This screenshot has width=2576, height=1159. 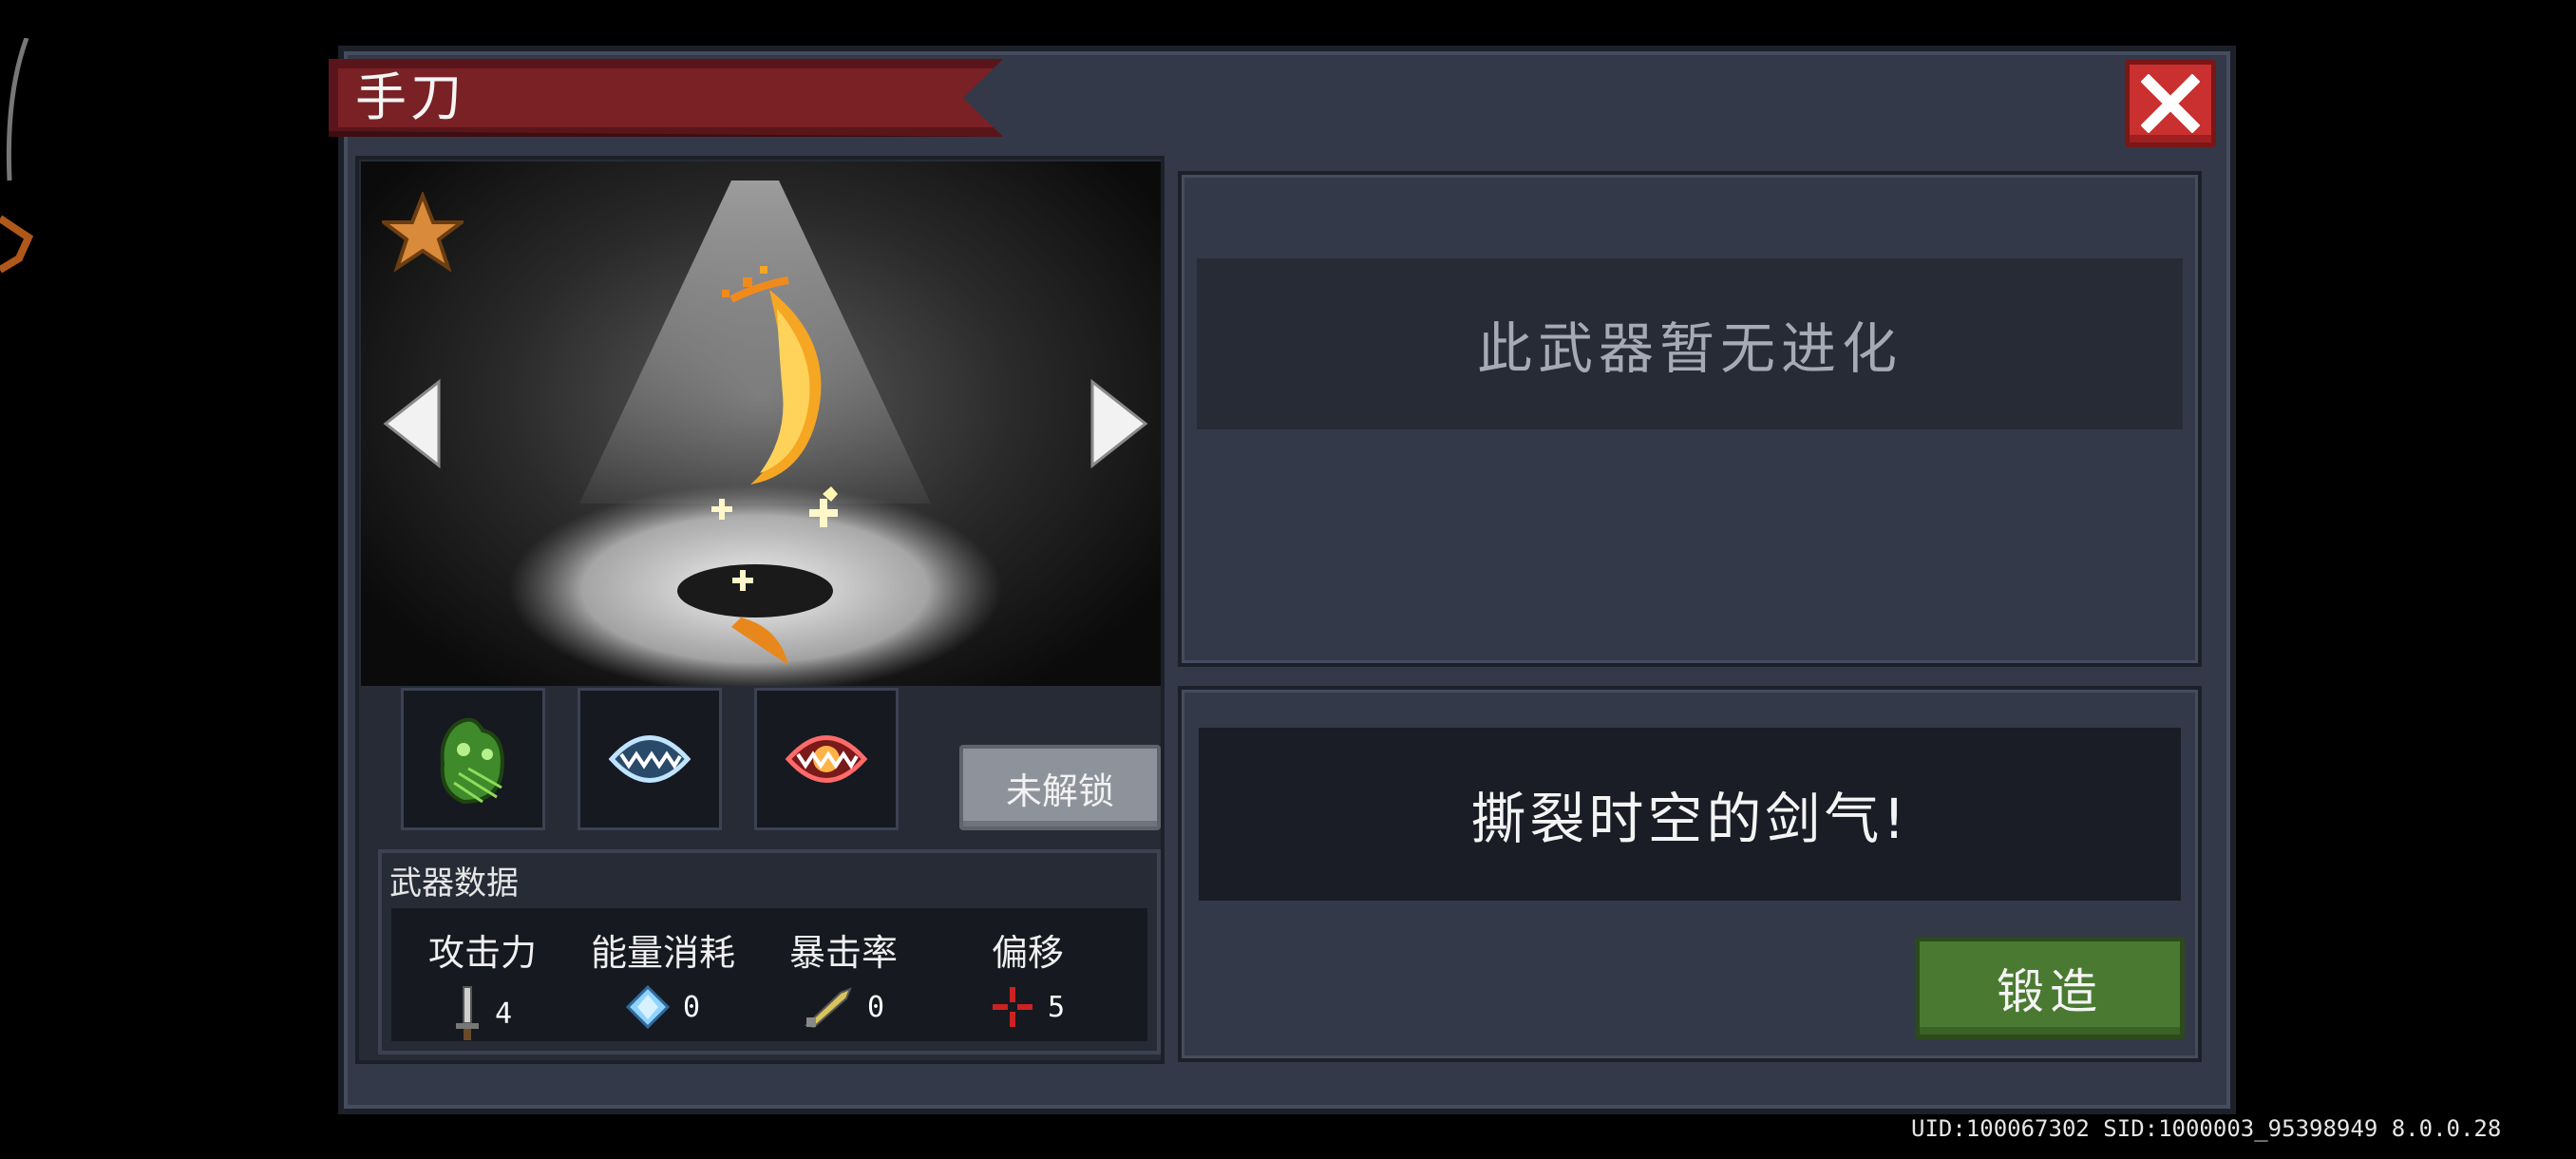 What do you see at coordinates (483, 982) in the screenshot?
I see `stat-attack: 攻击力 4` at bounding box center [483, 982].